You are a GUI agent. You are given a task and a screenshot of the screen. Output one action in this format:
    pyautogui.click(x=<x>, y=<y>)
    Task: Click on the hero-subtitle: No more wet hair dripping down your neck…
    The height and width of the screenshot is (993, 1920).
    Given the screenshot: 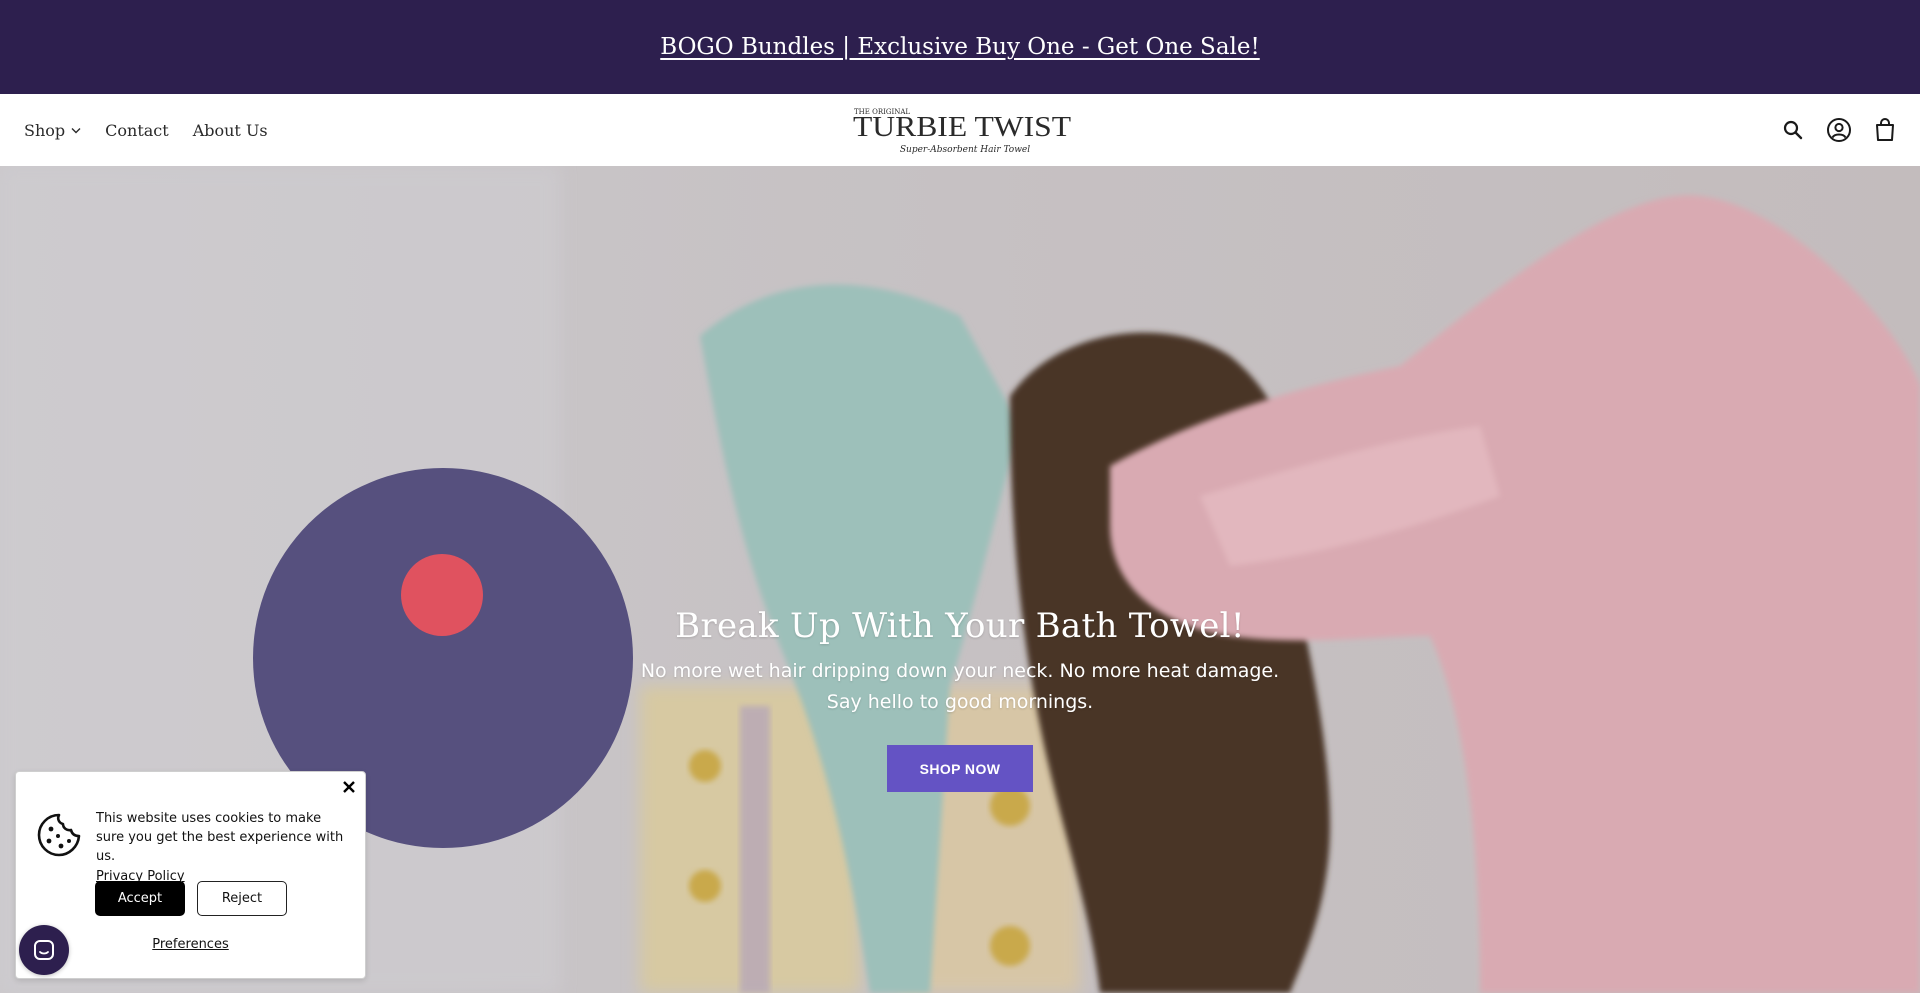 What is the action you would take?
    pyautogui.click(x=960, y=687)
    